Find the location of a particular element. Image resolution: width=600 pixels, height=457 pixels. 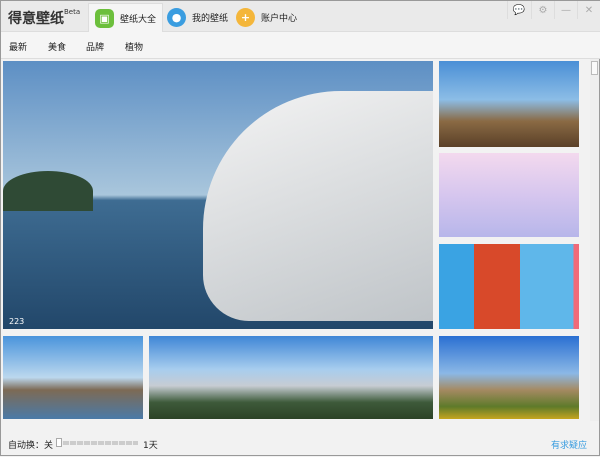

title-bar: 得意壁纸Beta ▣ 壁纸大全 ● 我的壁纸 + 账户中心 💬 ⚙ — ✕ is located at coordinates (300, 16).